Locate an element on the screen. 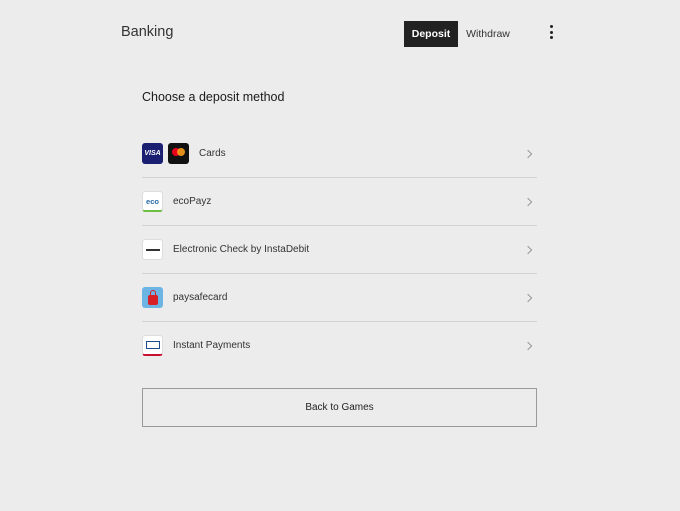 This screenshot has width=680, height=511. paysafecard-logo-icon is located at coordinates (152, 297).